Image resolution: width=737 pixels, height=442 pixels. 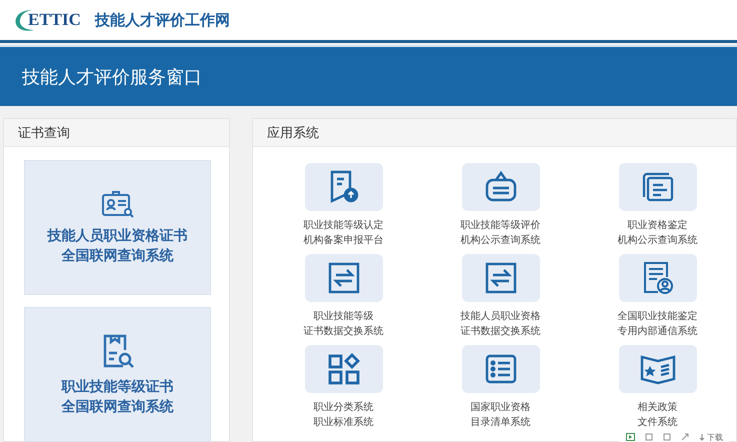 I want to click on hanging-sign-icon, so click(x=501, y=187).